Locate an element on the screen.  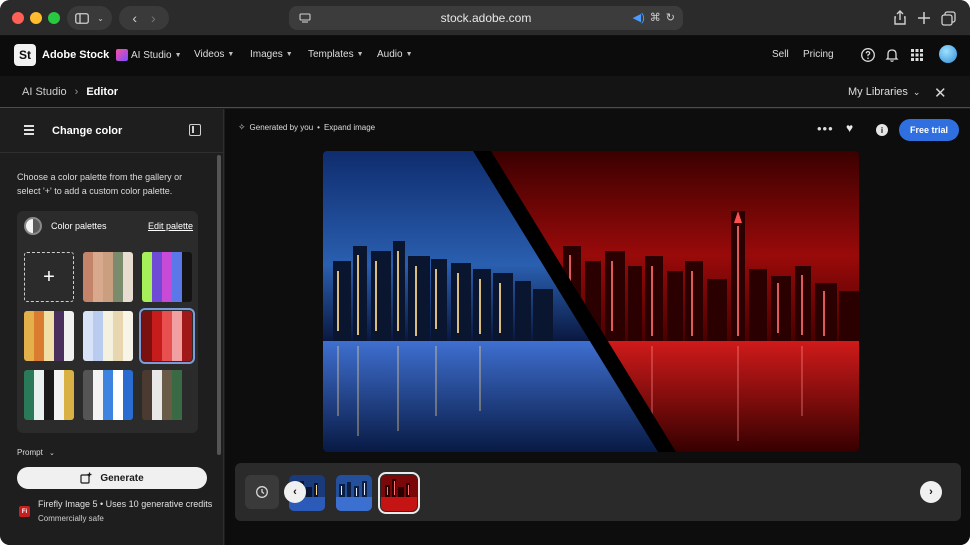
variation-thumbnail is located at coordinates (354, 493).